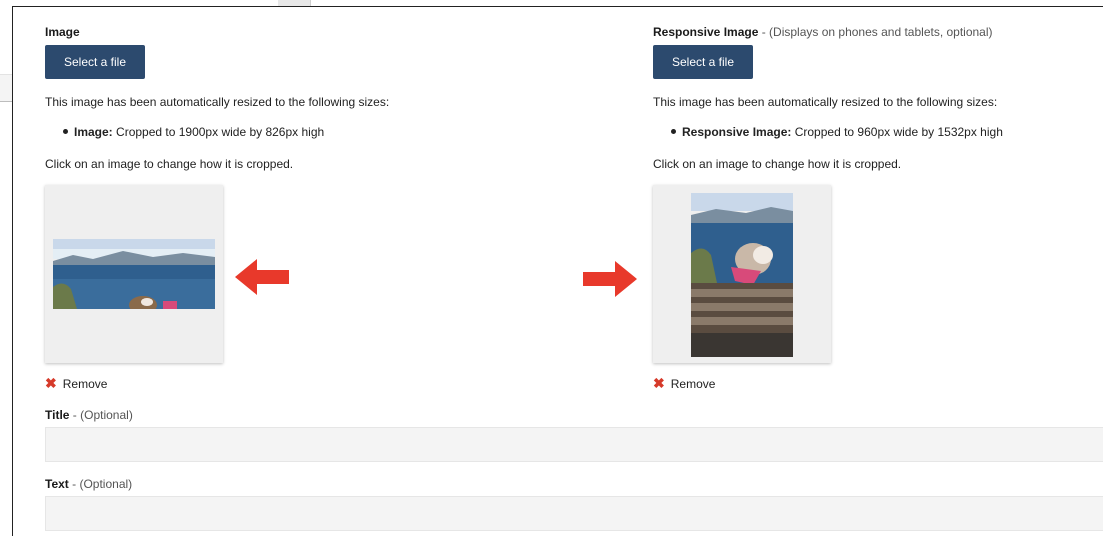 The width and height of the screenshot is (1103, 536). I want to click on select-responsive-file-button: Select a file, so click(703, 62).